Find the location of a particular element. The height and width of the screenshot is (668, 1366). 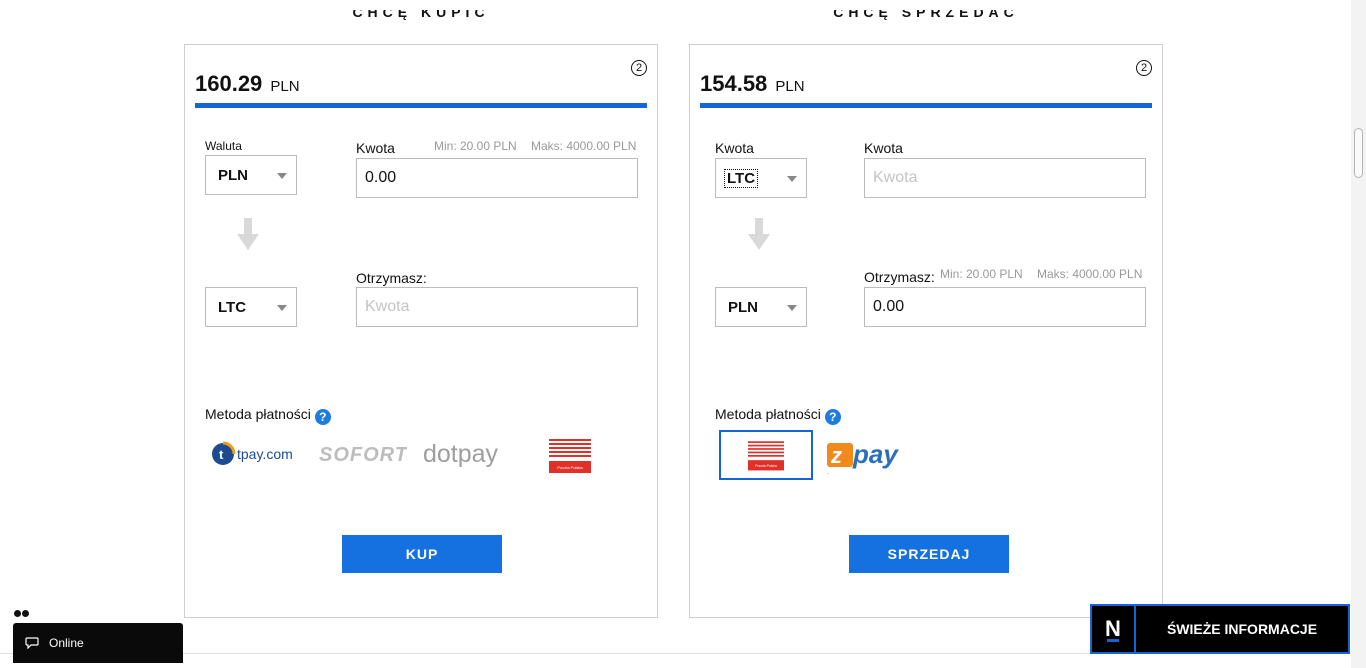

sofort-logo-icon: SOFORT is located at coordinates (363, 455).